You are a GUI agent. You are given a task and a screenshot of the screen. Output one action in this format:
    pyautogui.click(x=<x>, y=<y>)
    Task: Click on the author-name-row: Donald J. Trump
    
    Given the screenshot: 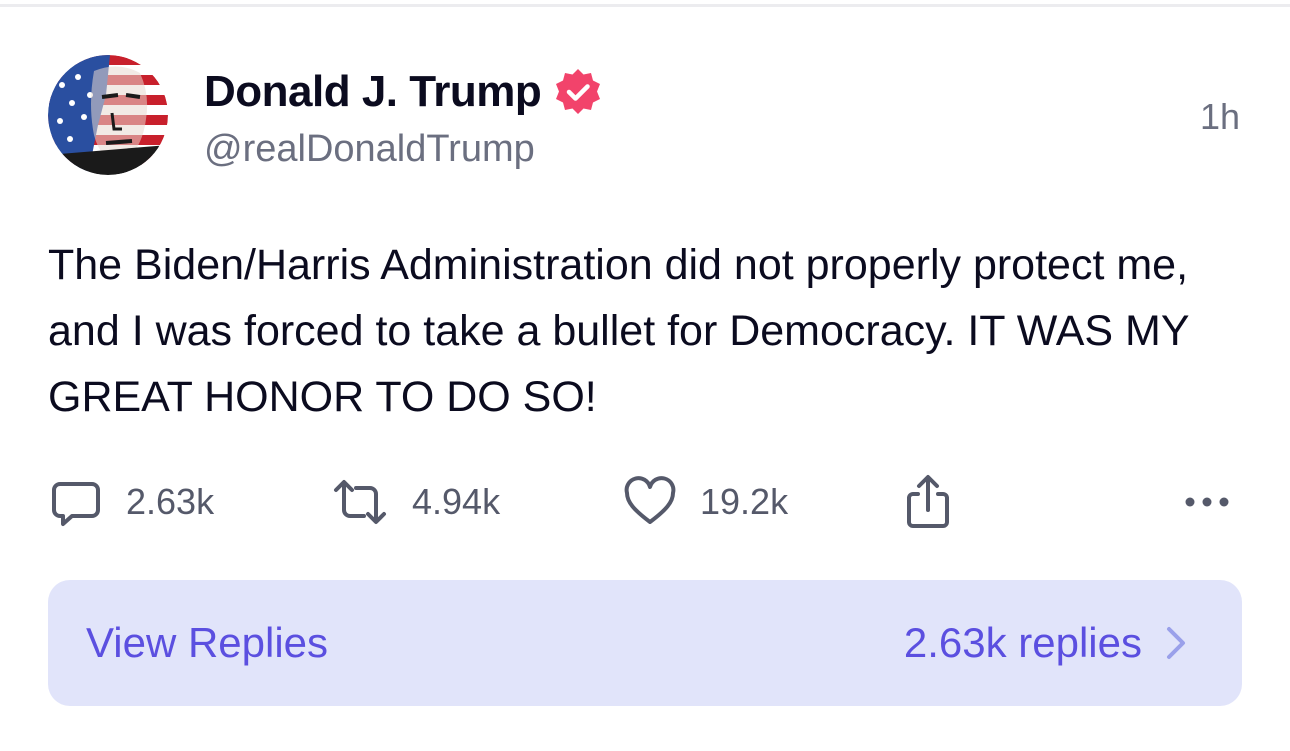 What is the action you would take?
    pyautogui.click(x=403, y=92)
    